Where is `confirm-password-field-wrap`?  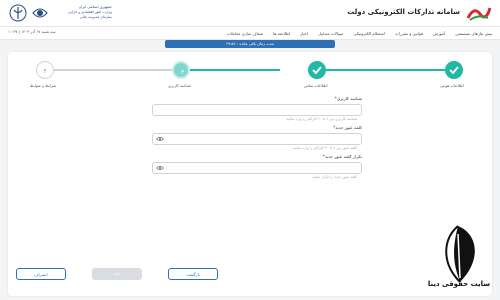
confirm-password-field-wrap is located at coordinates (257, 172).